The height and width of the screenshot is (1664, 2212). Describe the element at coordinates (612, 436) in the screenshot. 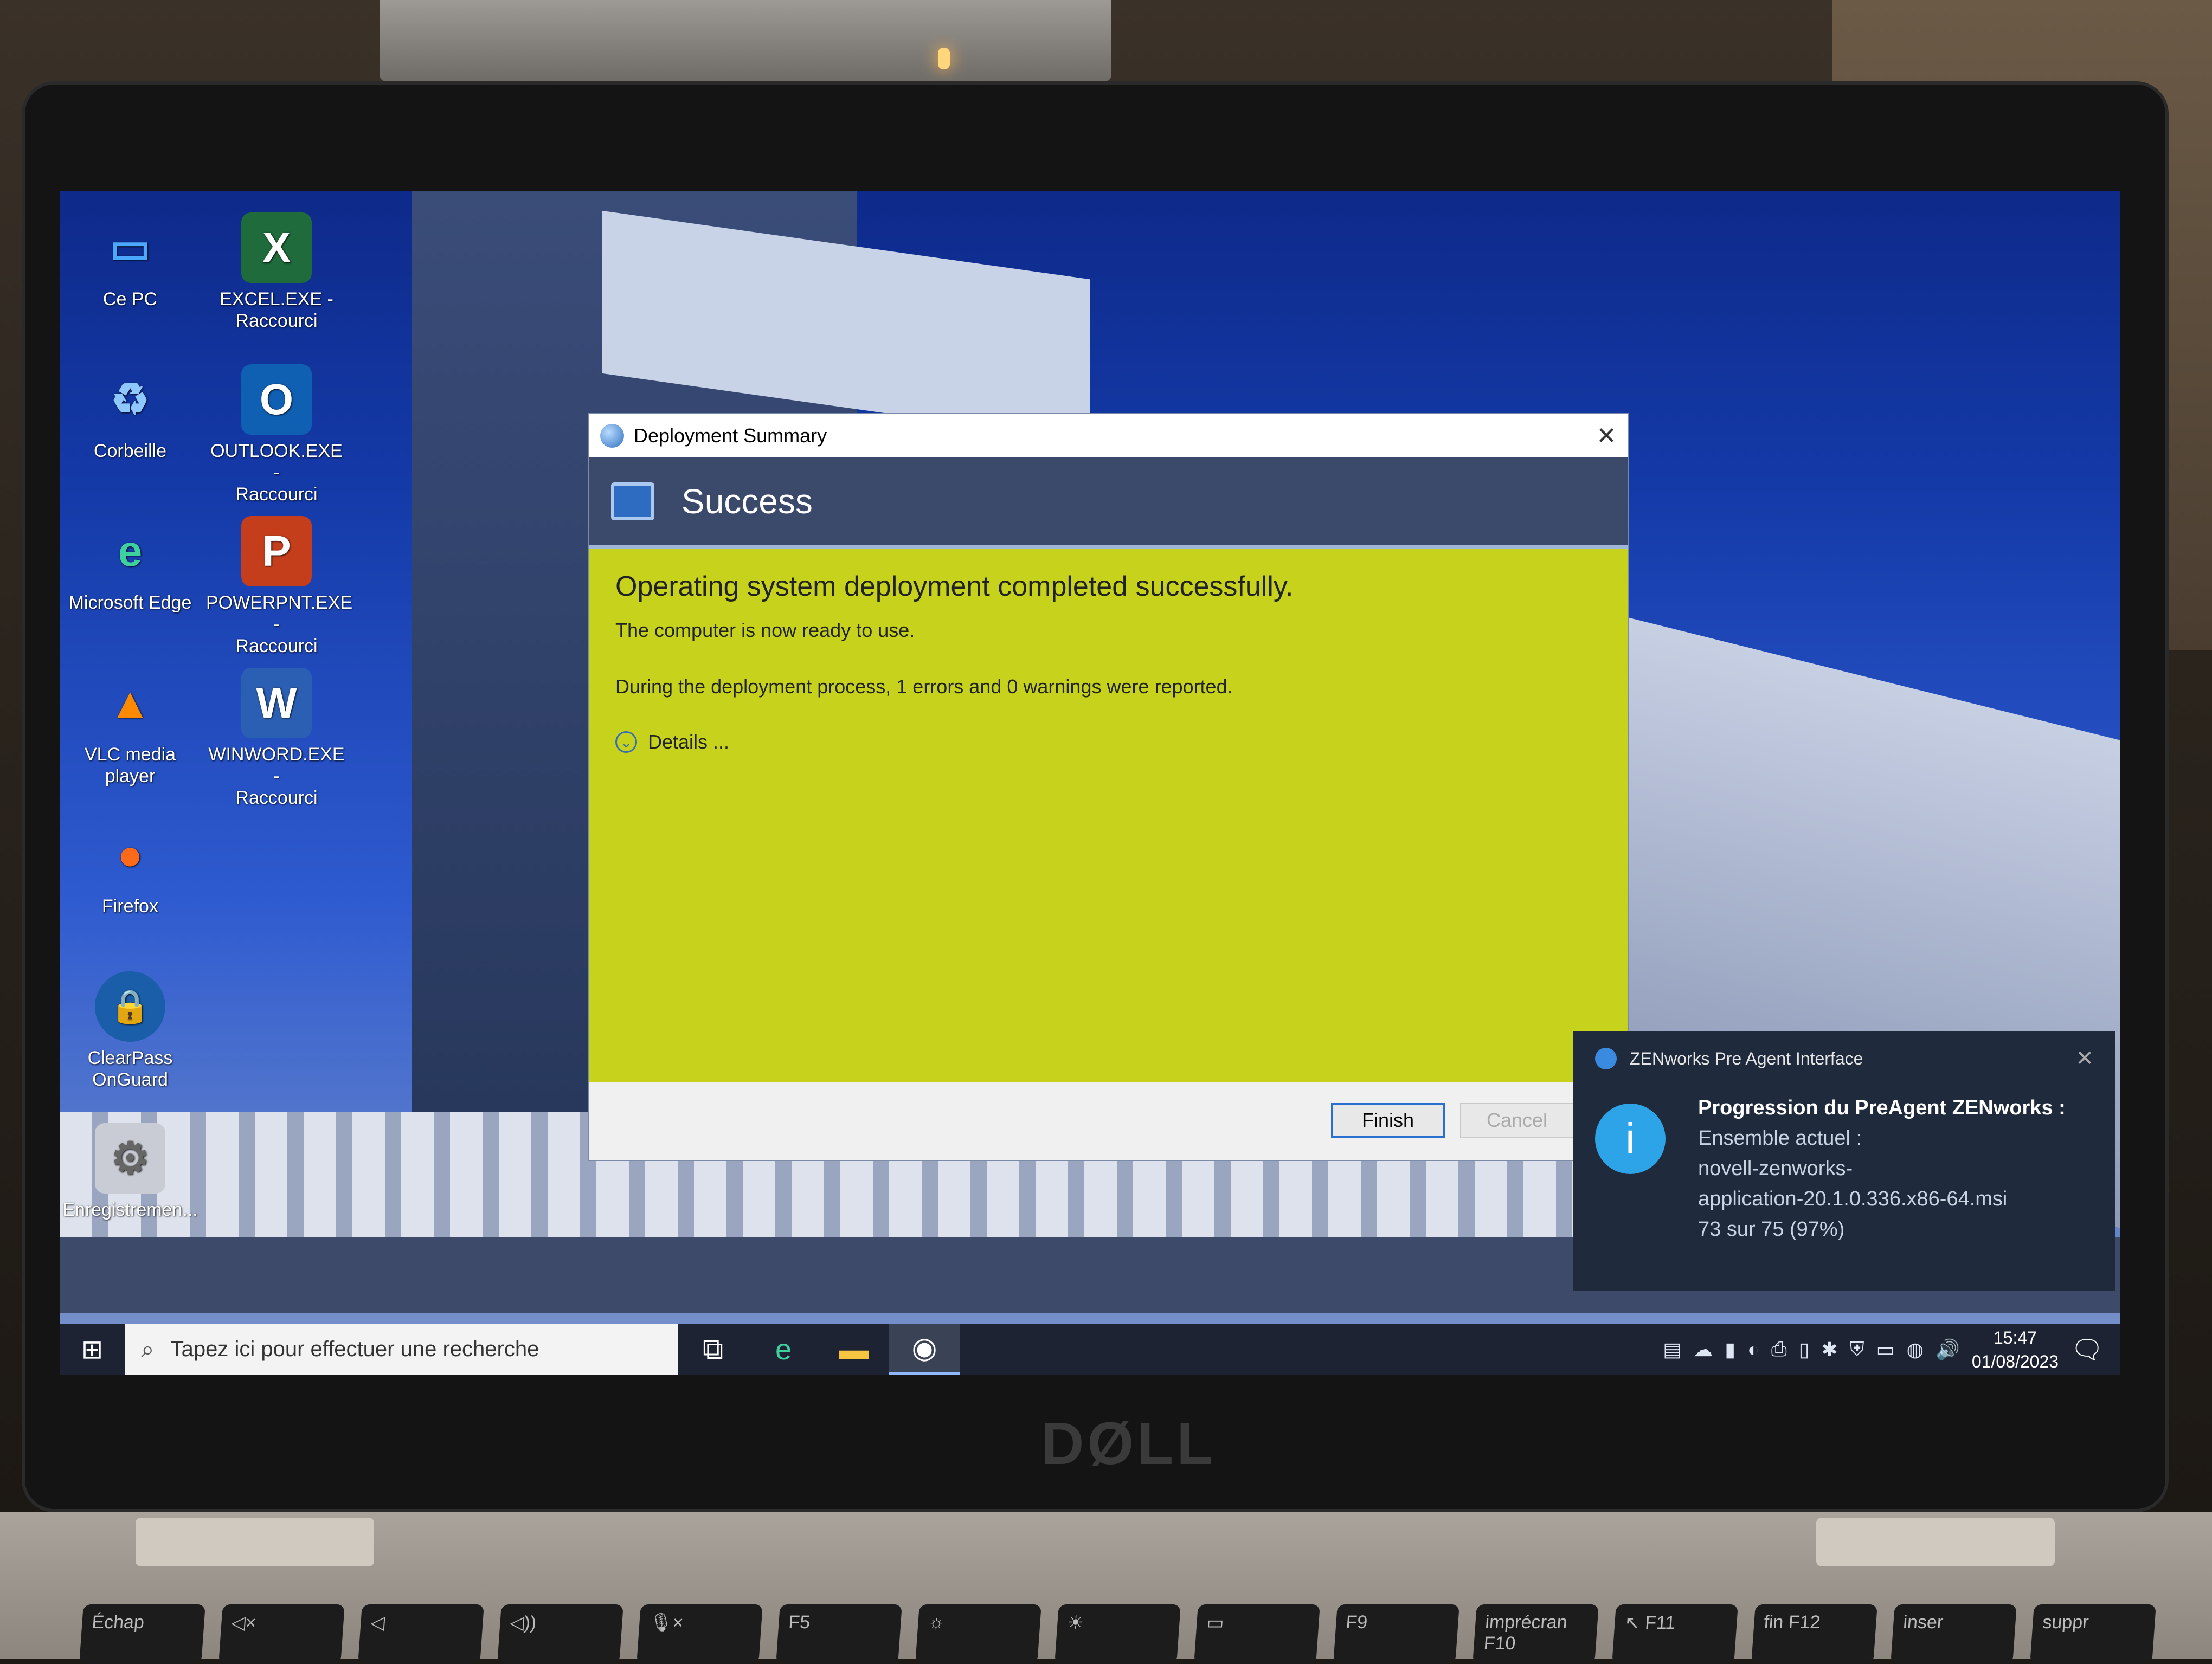

I see `globe-icon` at that location.